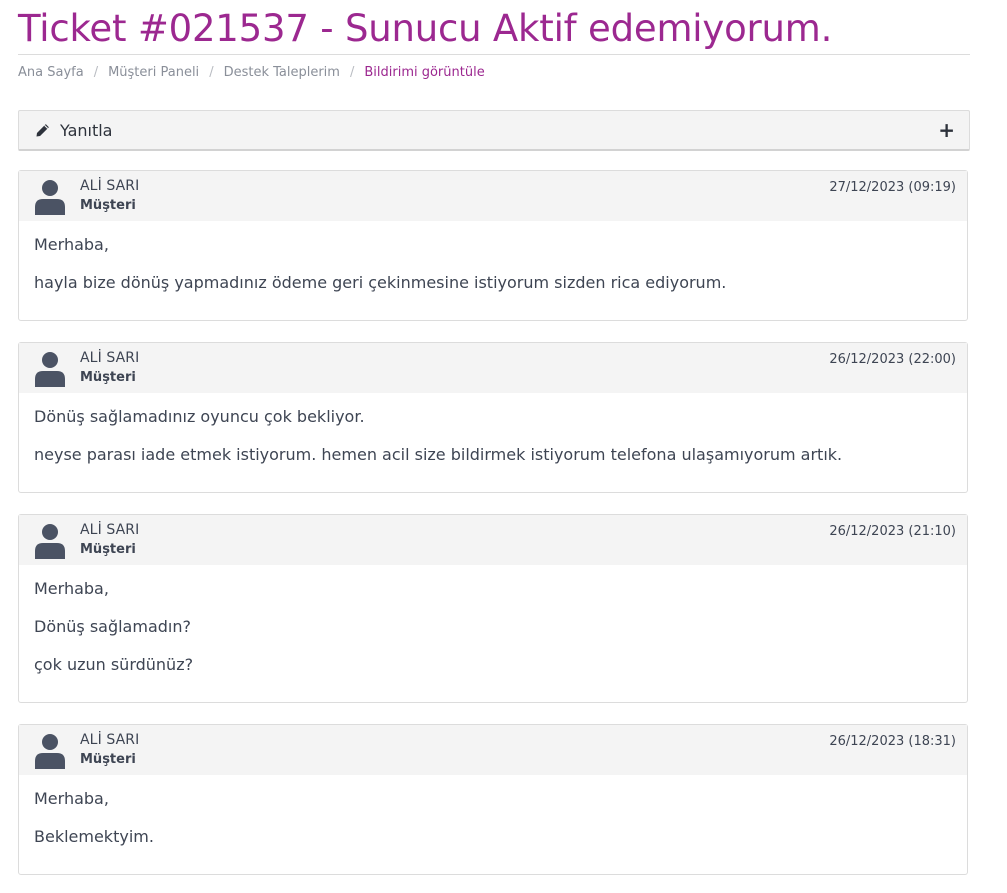 The image size is (1007, 893). Describe the element at coordinates (199, 416) in the screenshot. I see `message-line: Dönüş sağlamadınız oyuncu çok bekliyor.` at that location.